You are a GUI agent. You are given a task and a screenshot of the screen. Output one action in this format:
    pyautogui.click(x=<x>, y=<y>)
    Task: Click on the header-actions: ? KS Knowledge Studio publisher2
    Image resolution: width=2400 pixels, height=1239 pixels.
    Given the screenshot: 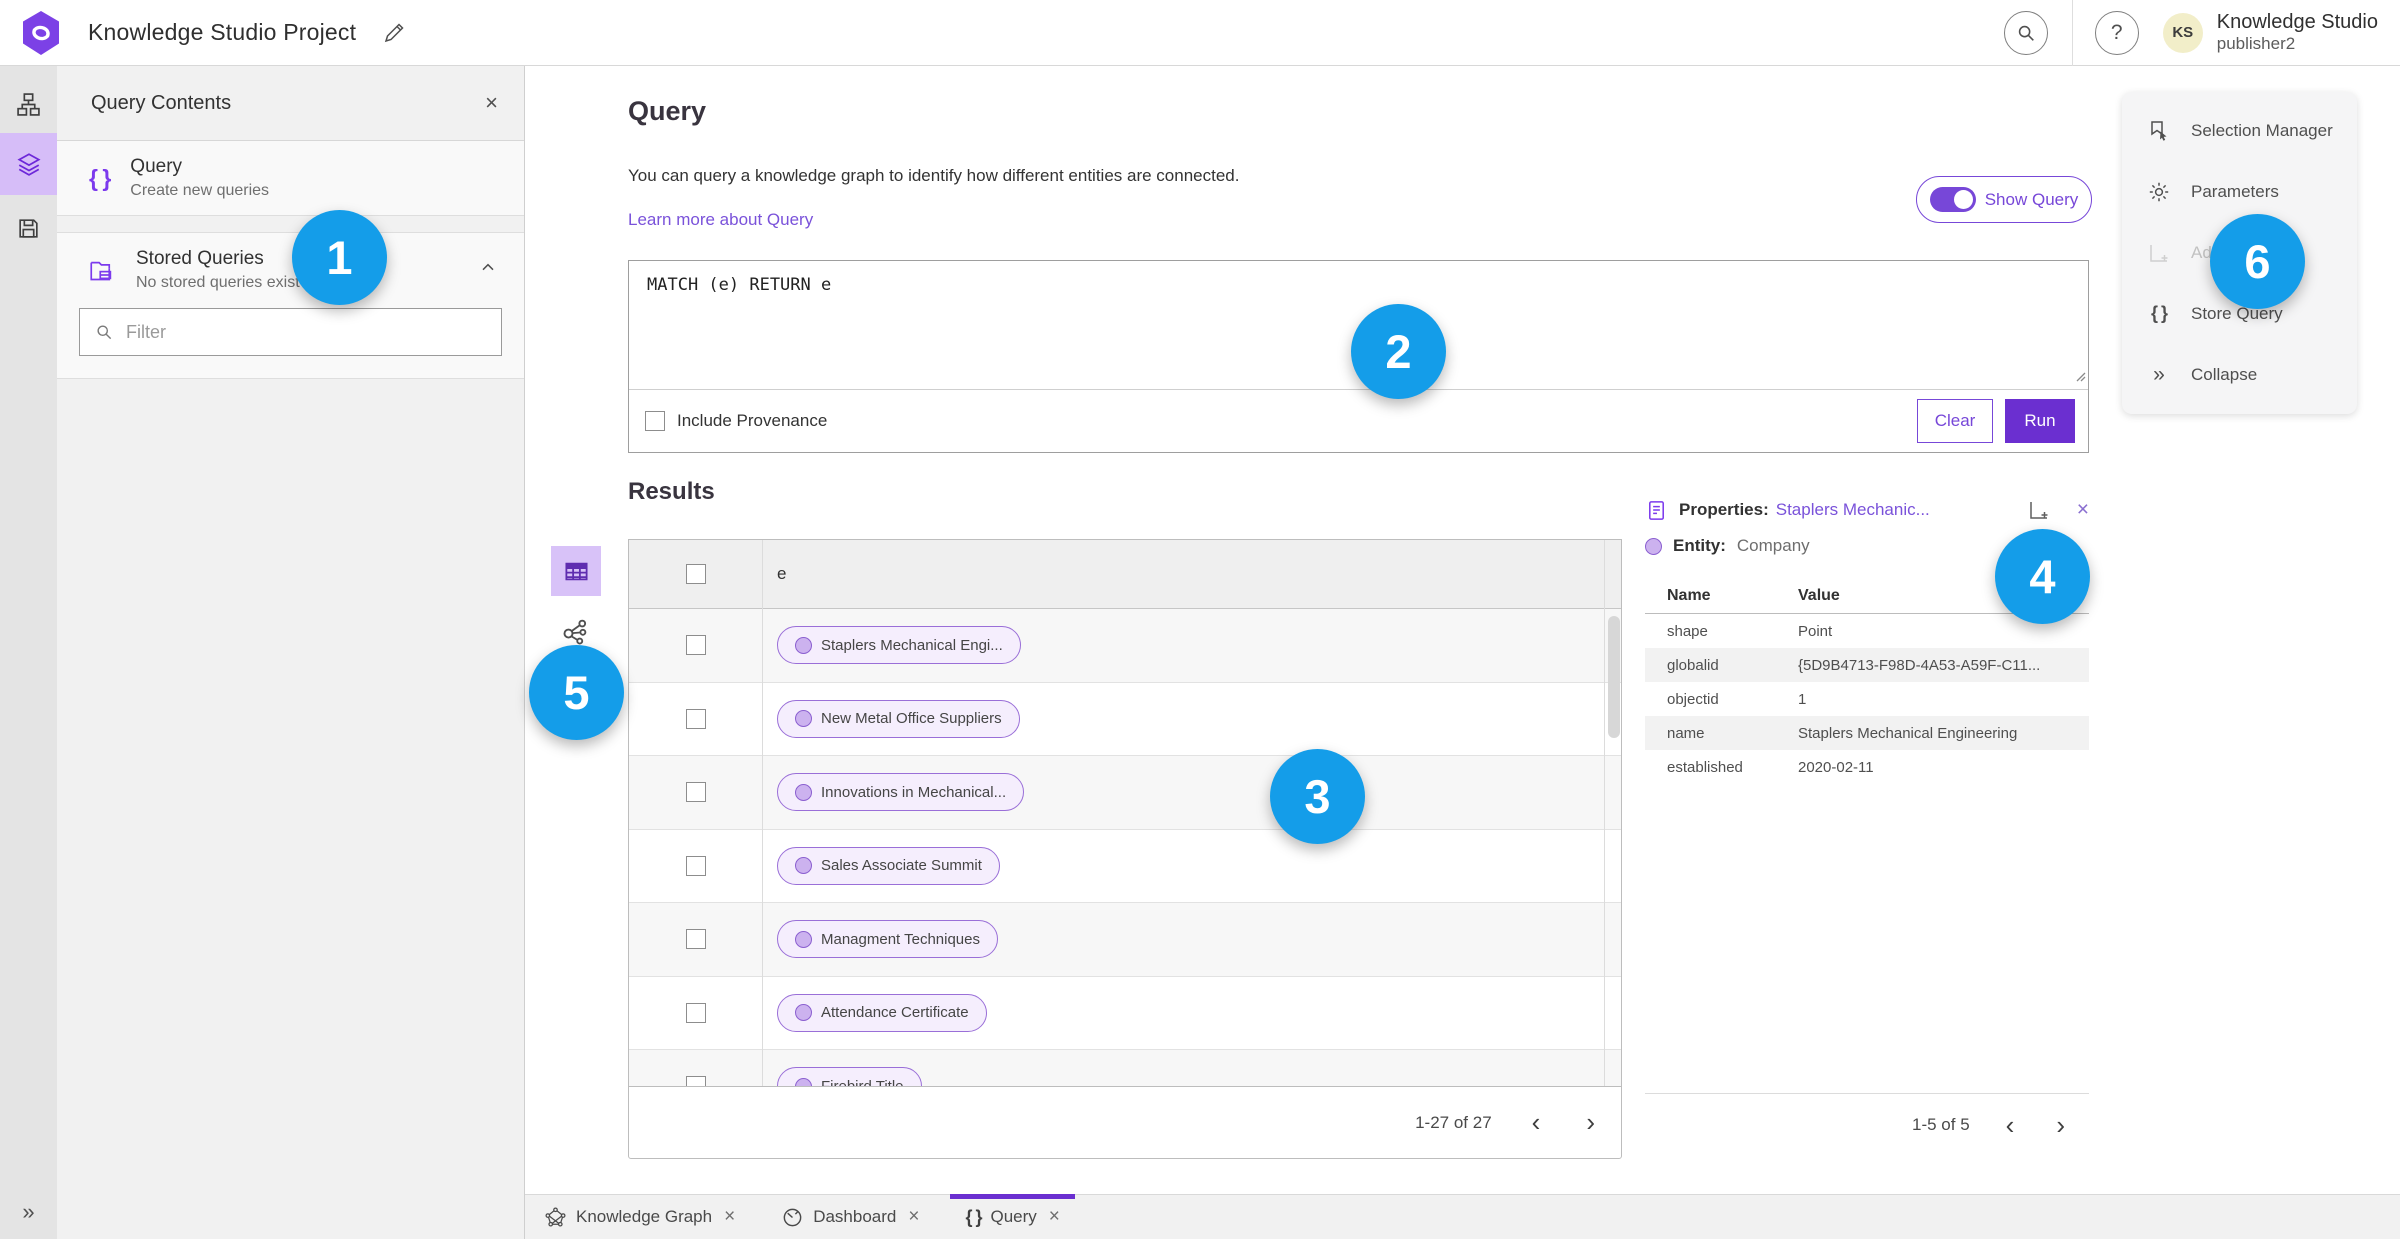 What is the action you would take?
    pyautogui.click(x=2201, y=33)
    